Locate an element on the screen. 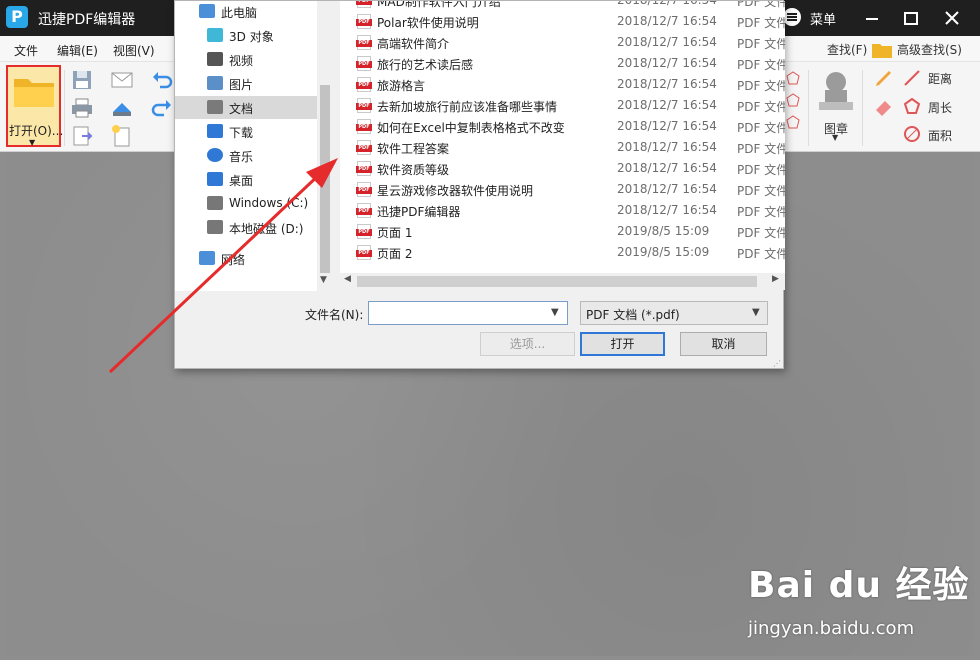 The width and height of the screenshot is (980, 660). file-name-dropdown-icon: ▼ is located at coordinates (555, 312).